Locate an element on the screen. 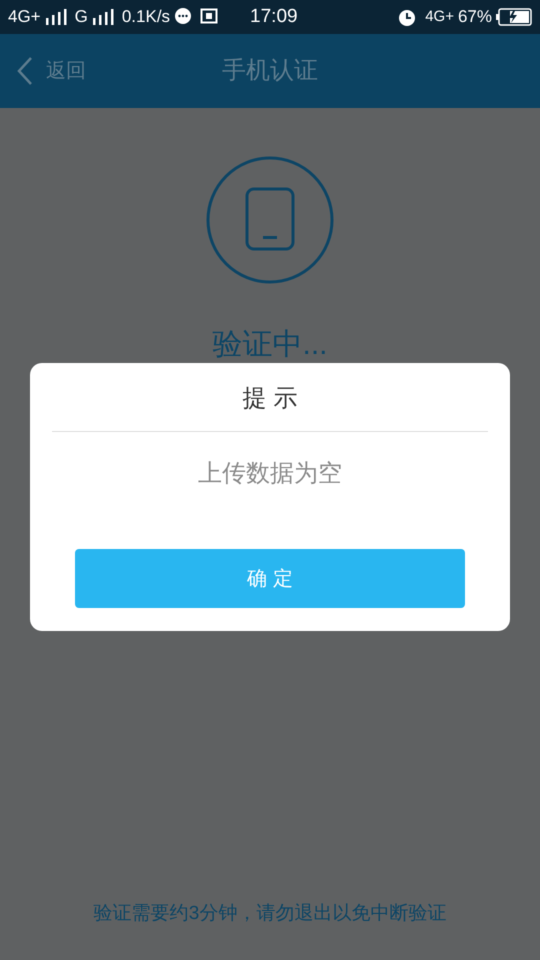 This screenshot has width=540, height=960. network-label: G is located at coordinates (81, 17).